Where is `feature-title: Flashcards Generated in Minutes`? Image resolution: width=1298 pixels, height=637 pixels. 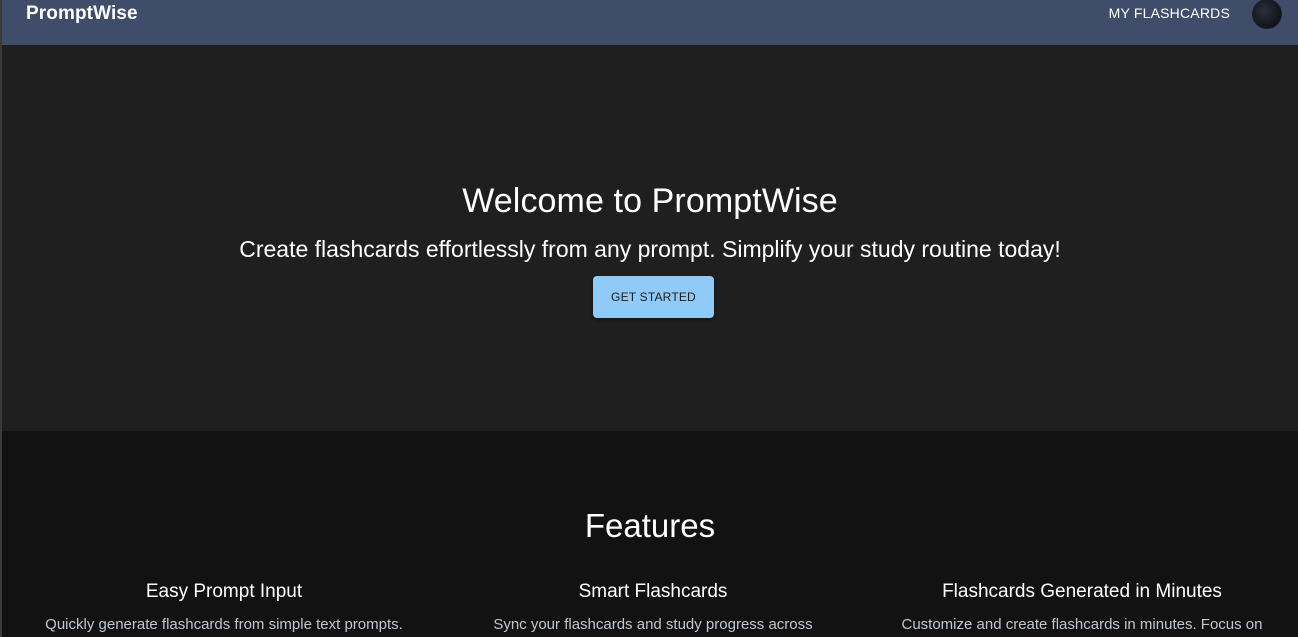 feature-title: Flashcards Generated in Minutes is located at coordinates (1082, 591).